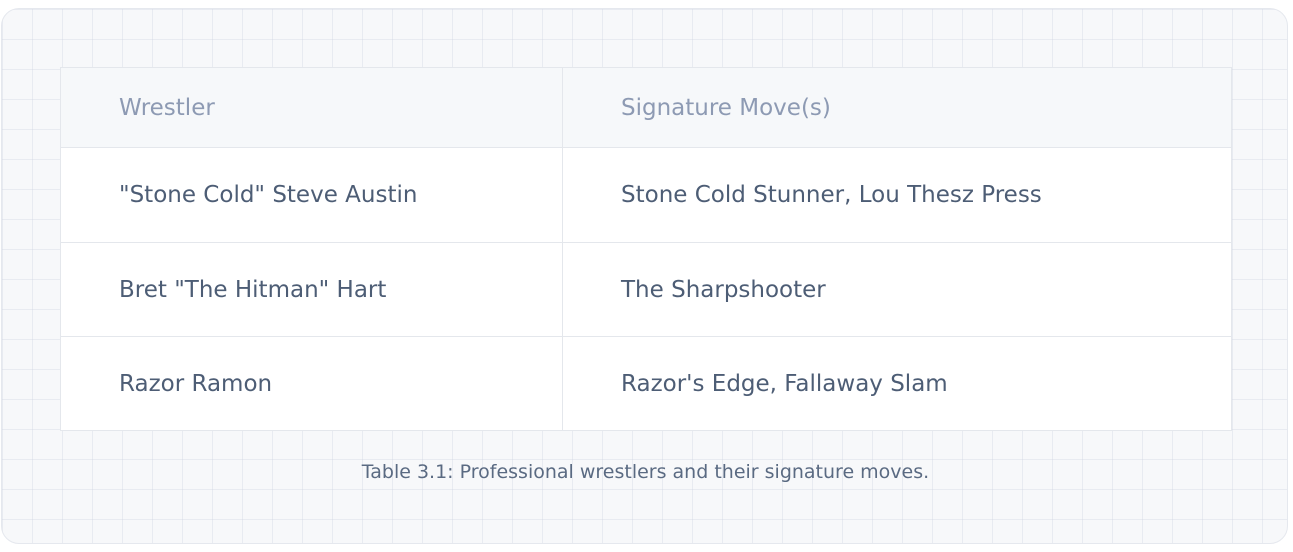 The image size is (1293, 552). I want to click on wrestler-cell: Bret "The Hitman" Hart, so click(311, 289).